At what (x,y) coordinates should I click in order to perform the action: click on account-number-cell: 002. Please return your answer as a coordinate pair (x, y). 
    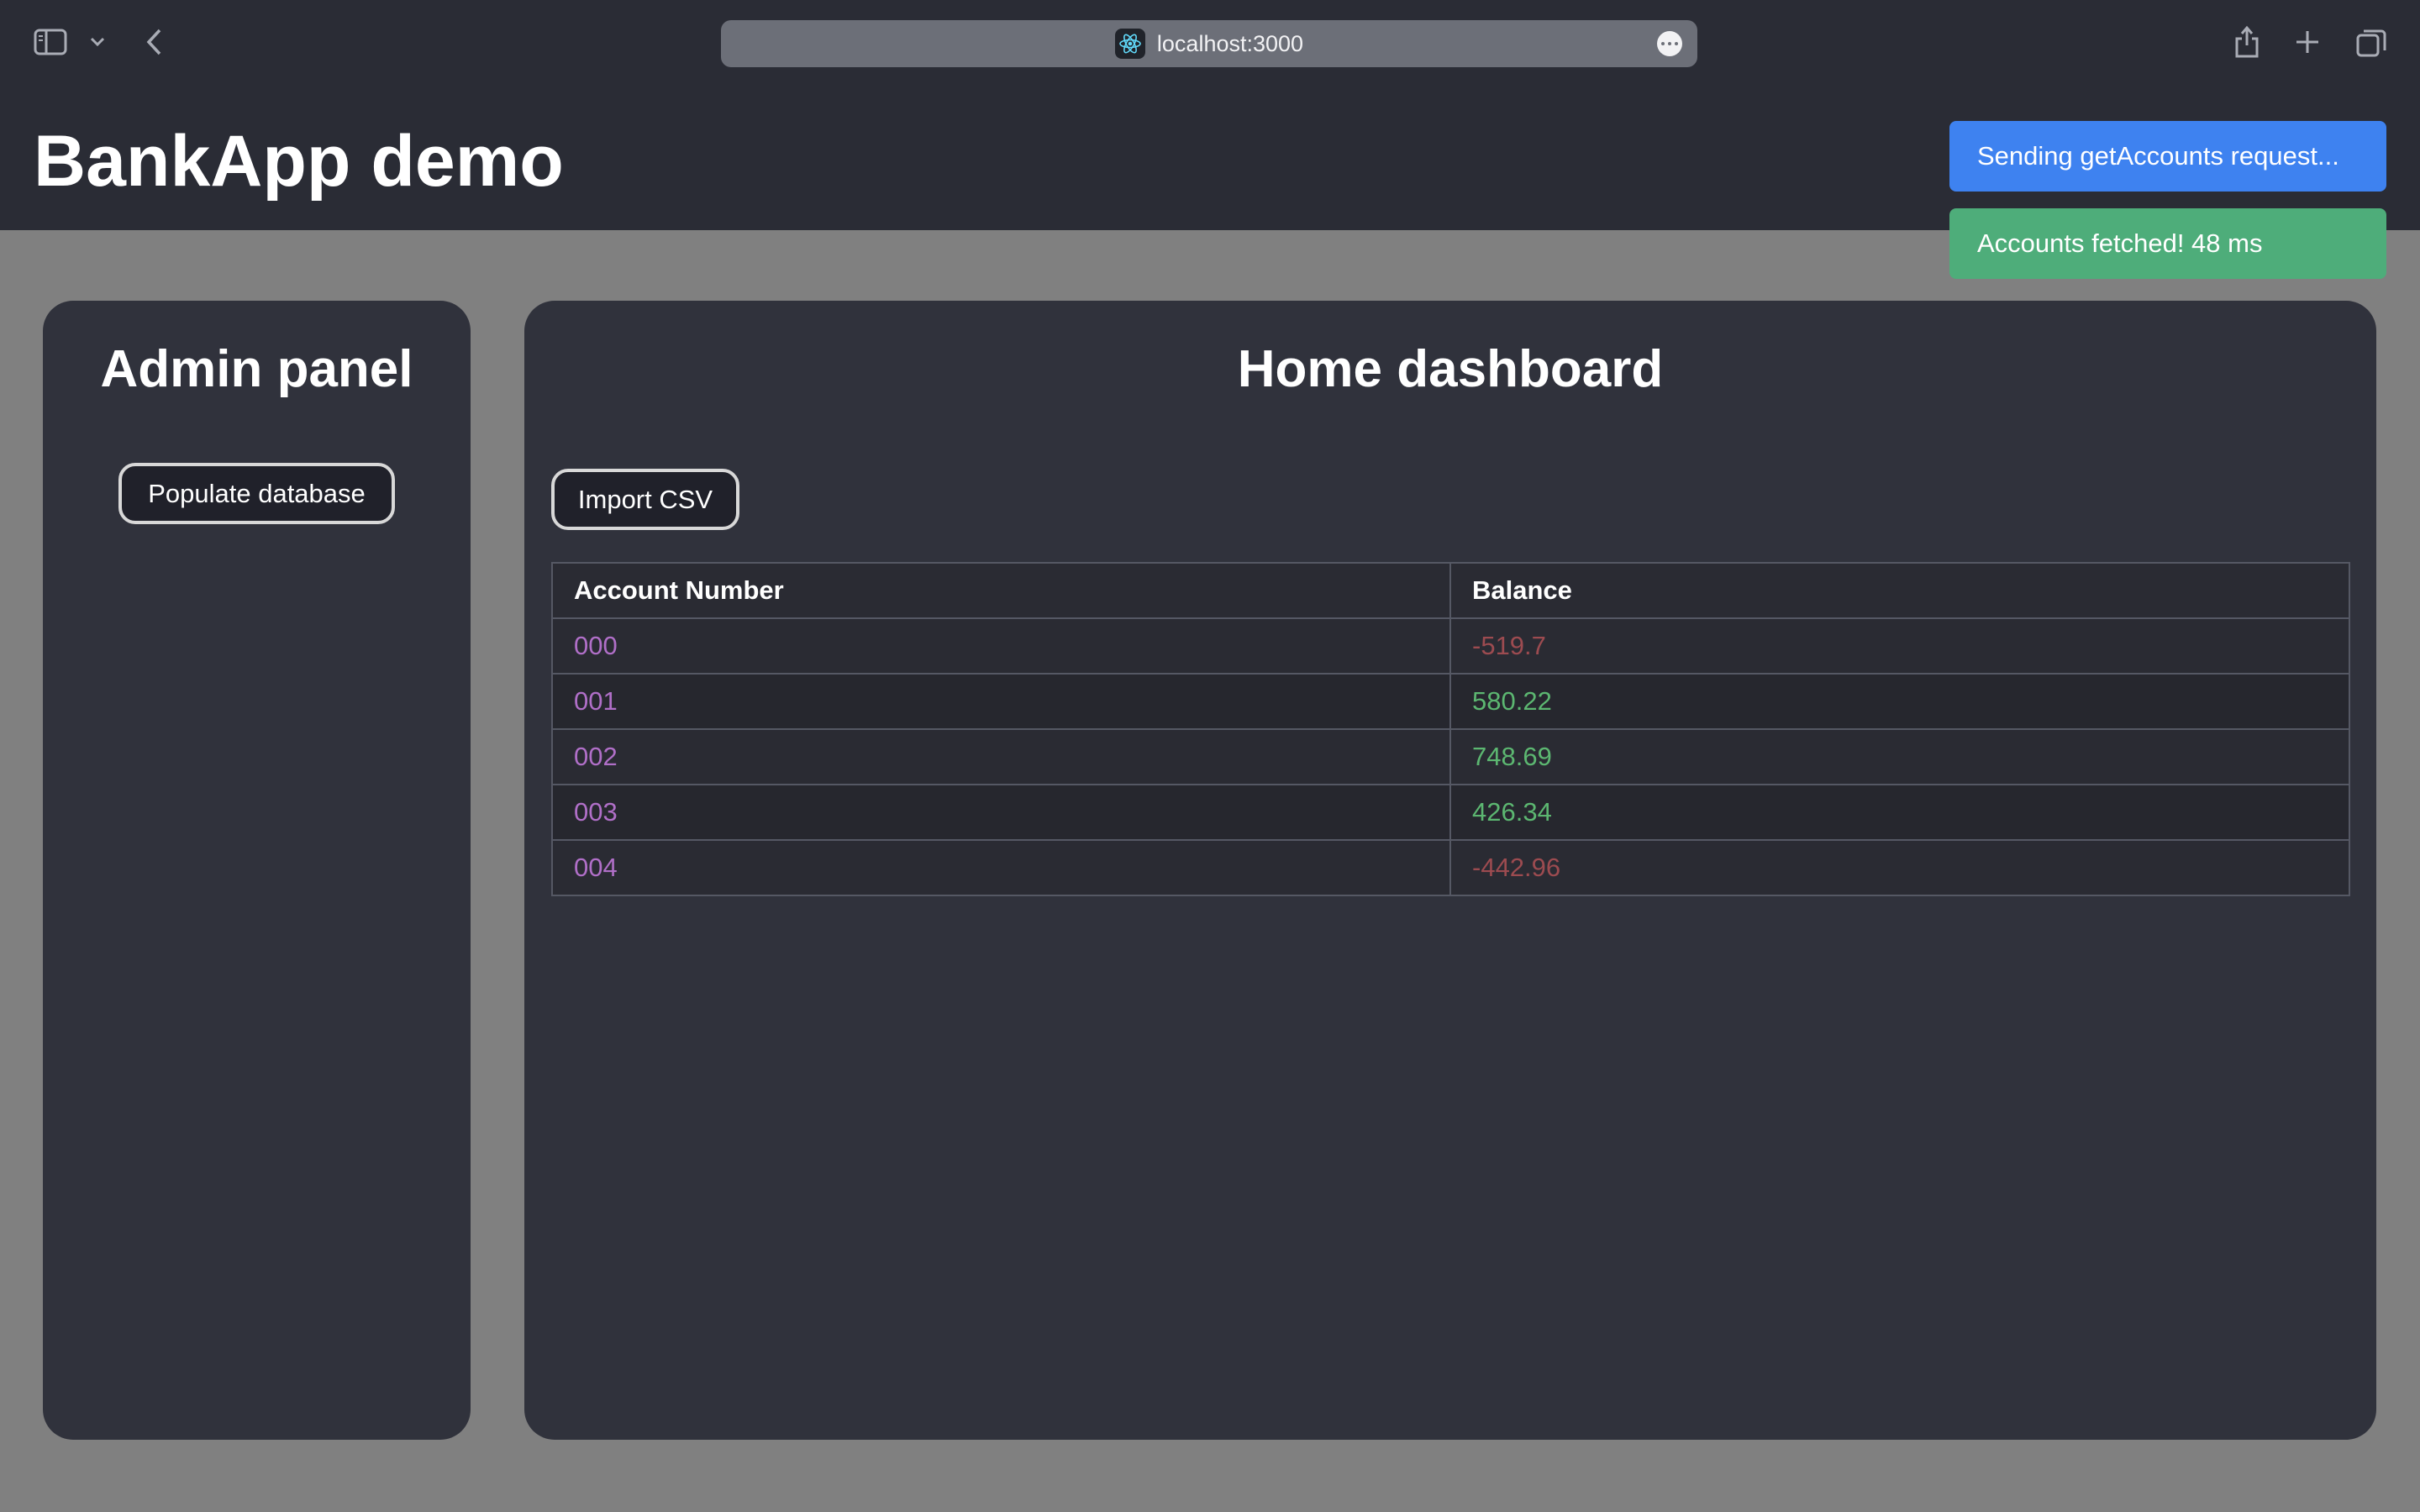
    Looking at the image, I should click on (1001, 756).